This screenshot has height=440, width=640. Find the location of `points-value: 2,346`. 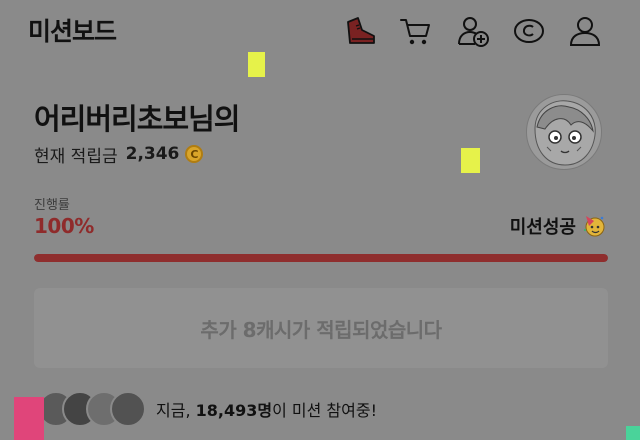

points-value: 2,346 is located at coordinates (152, 154).